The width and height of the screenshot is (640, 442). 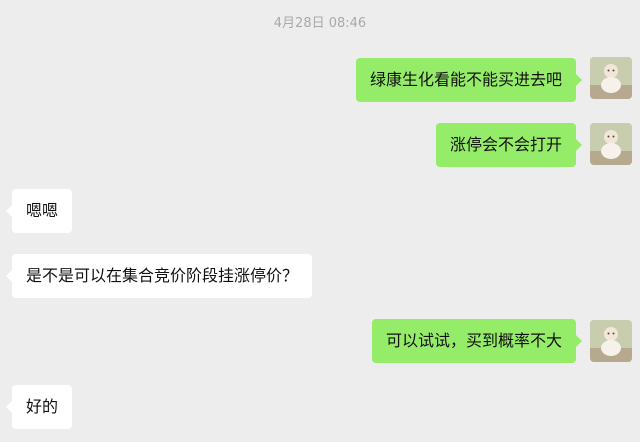 I want to click on chat-timestamp: 4月28日 08:46, so click(x=320, y=23).